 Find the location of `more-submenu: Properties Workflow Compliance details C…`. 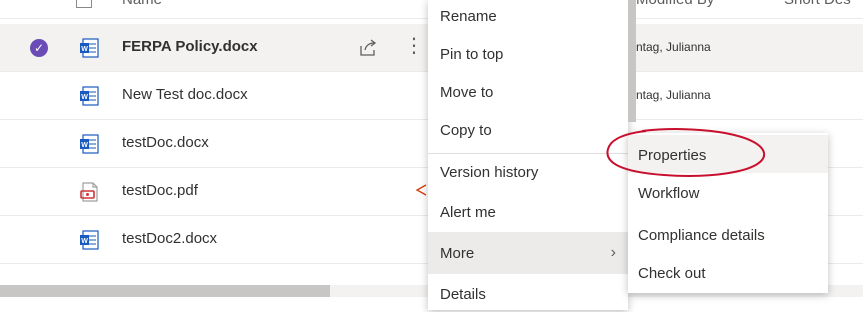

more-submenu: Properties Workflow Compliance details C… is located at coordinates (728, 213).